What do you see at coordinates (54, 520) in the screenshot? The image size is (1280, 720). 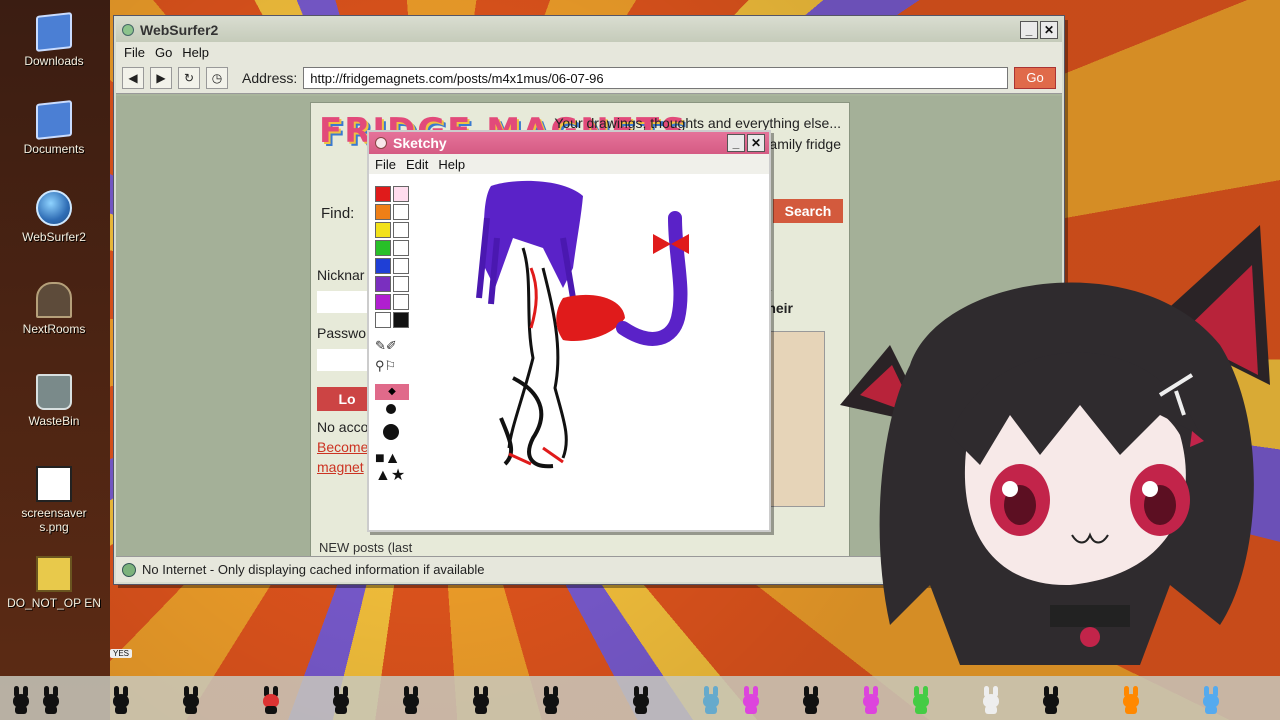 I see `desktop-icon-label: screensaver s.png` at bounding box center [54, 520].